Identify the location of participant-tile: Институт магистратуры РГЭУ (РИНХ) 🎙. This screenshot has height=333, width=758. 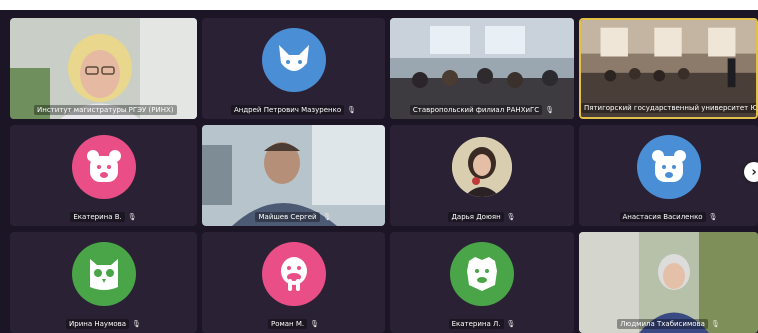
(103, 68).